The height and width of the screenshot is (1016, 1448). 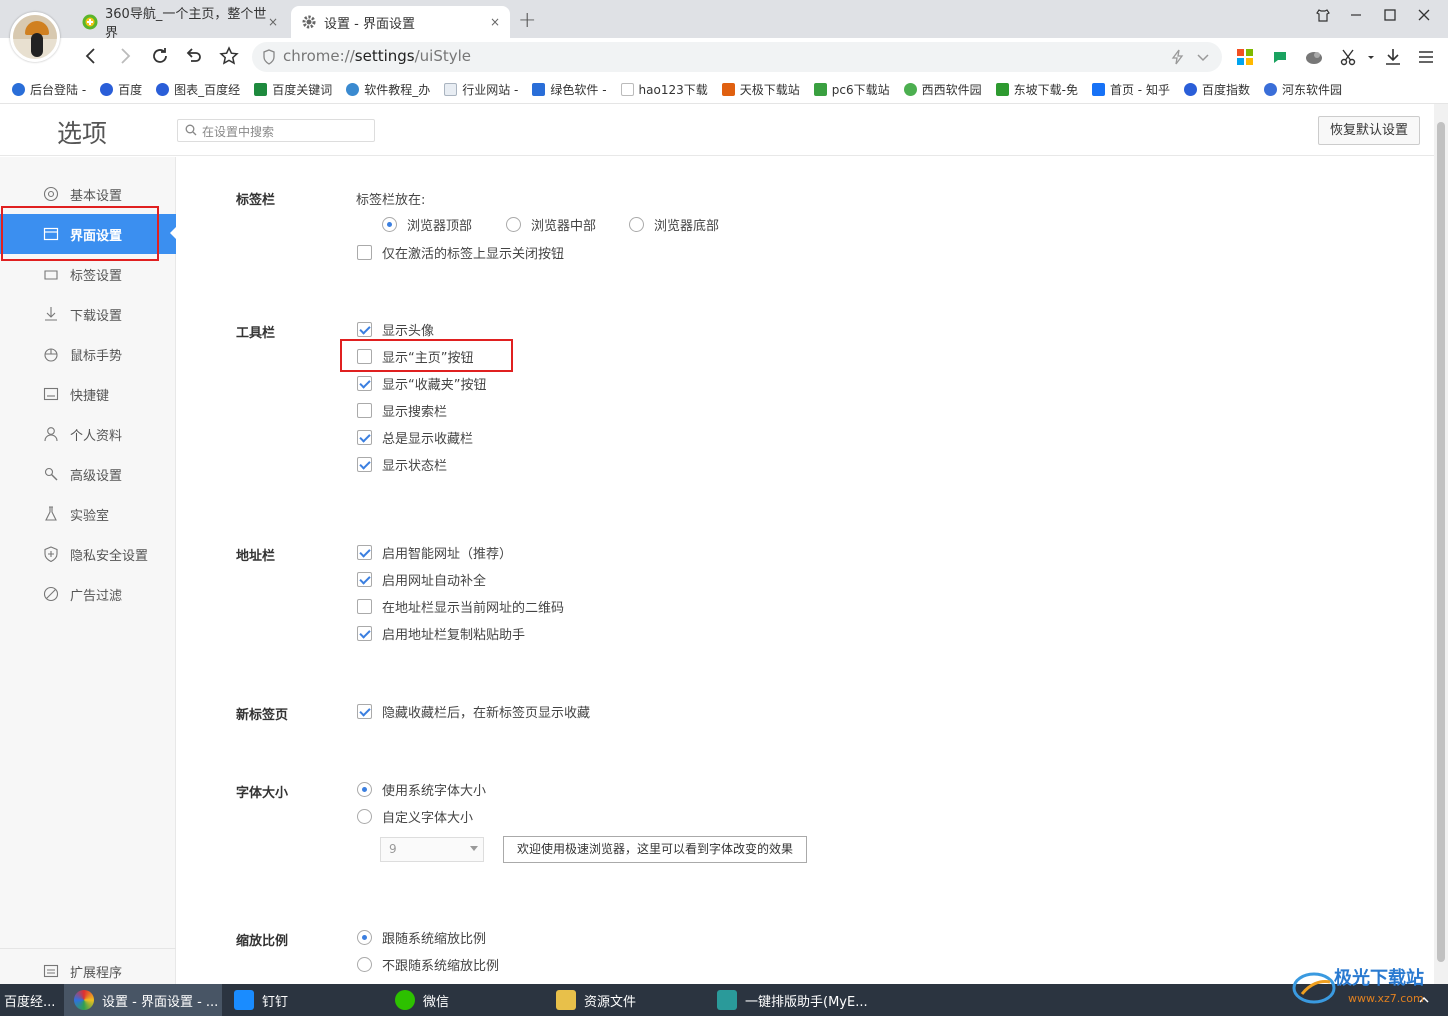 What do you see at coordinates (388, 89) in the screenshot?
I see `bookmark-item: 软件教程_办` at bounding box center [388, 89].